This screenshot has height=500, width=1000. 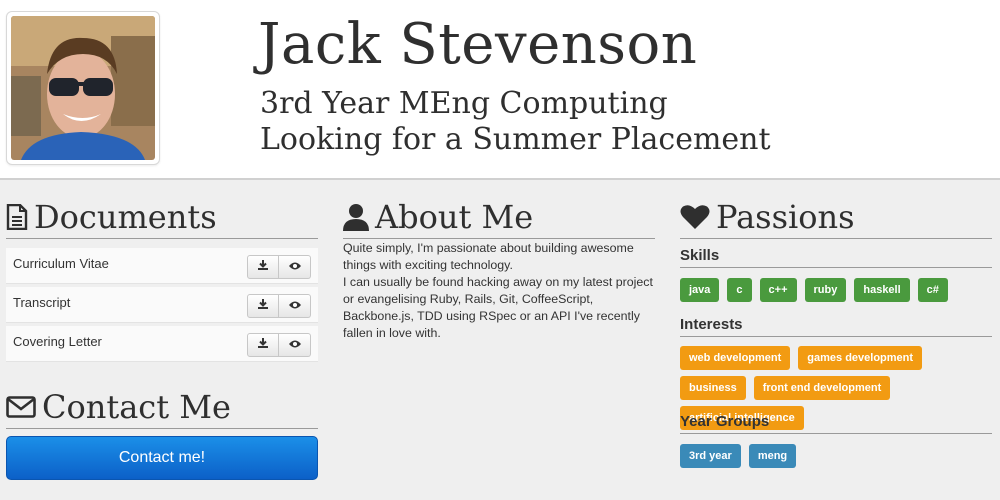 What do you see at coordinates (836, 257) in the screenshot?
I see `skills-heading: Skills` at bounding box center [836, 257].